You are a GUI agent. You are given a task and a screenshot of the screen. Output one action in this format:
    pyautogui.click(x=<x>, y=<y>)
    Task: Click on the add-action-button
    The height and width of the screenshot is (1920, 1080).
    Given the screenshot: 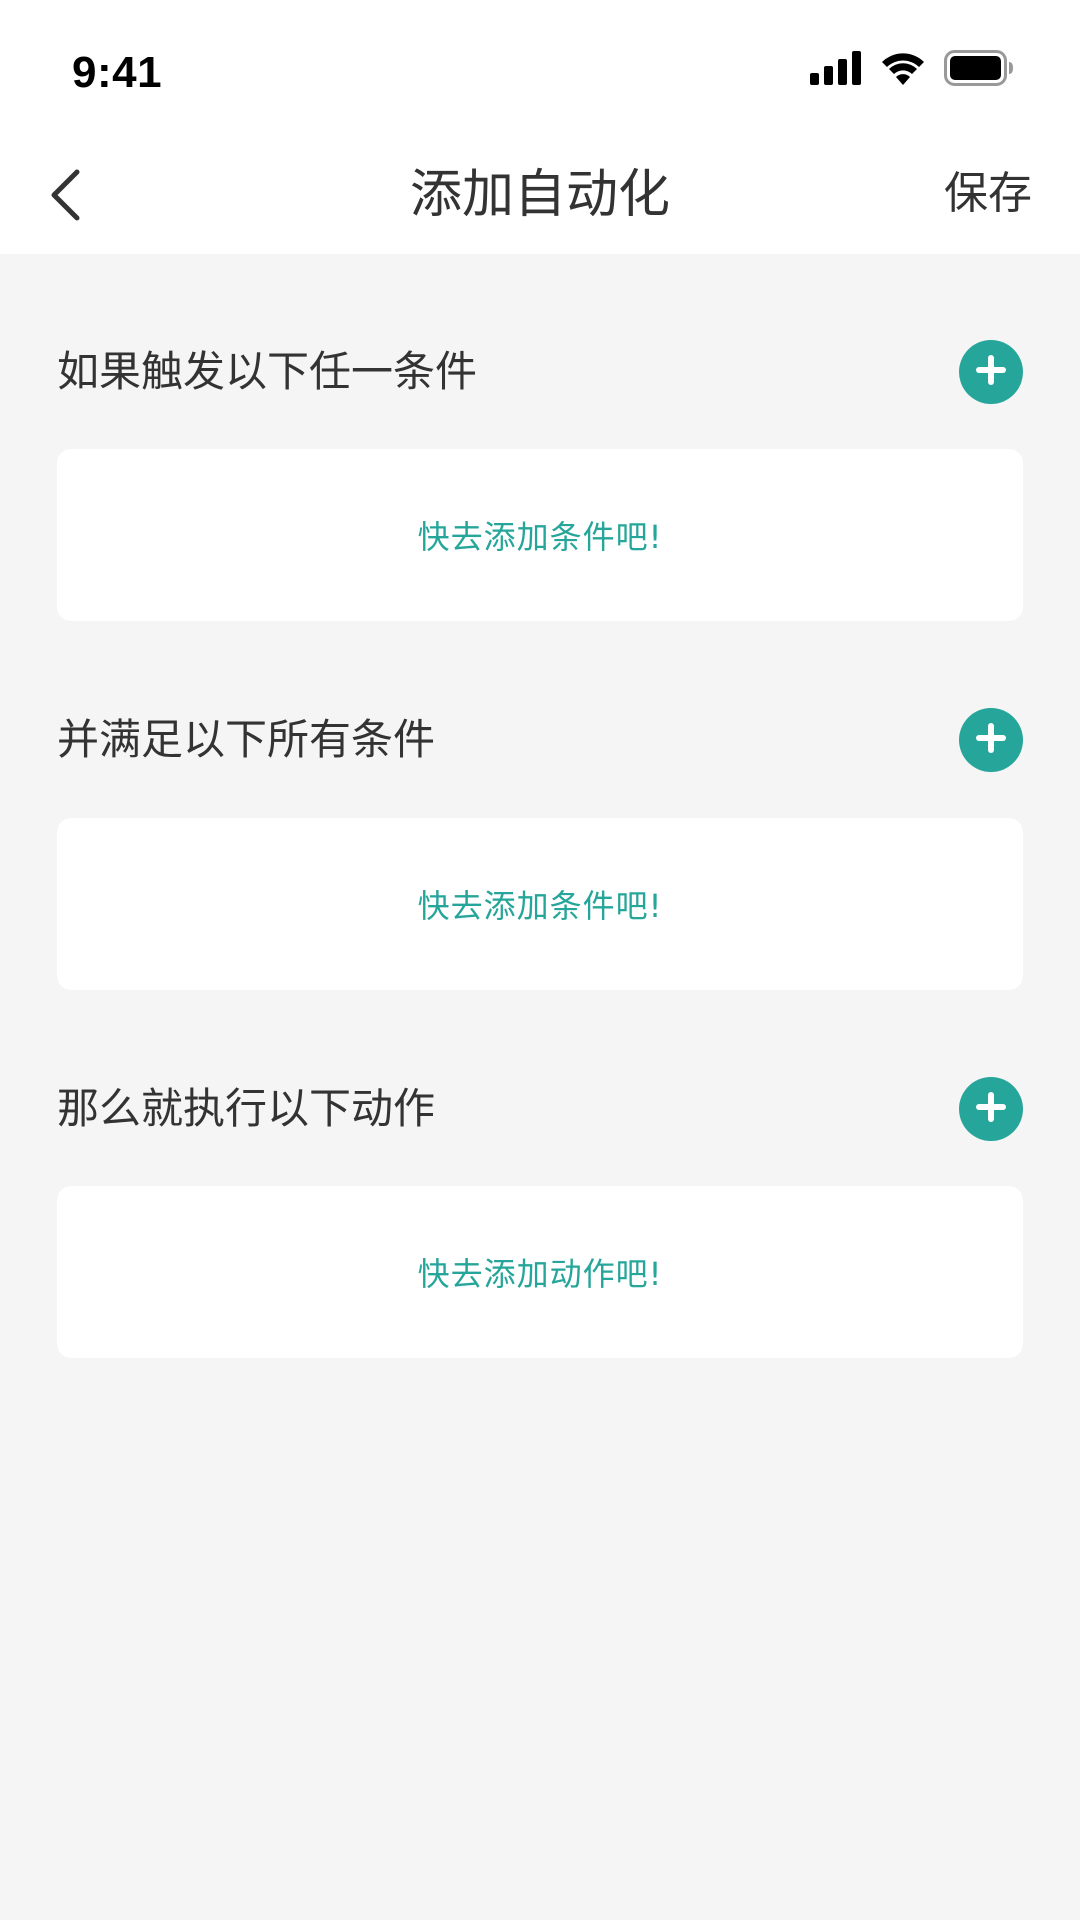 What is the action you would take?
    pyautogui.click(x=991, y=1109)
    